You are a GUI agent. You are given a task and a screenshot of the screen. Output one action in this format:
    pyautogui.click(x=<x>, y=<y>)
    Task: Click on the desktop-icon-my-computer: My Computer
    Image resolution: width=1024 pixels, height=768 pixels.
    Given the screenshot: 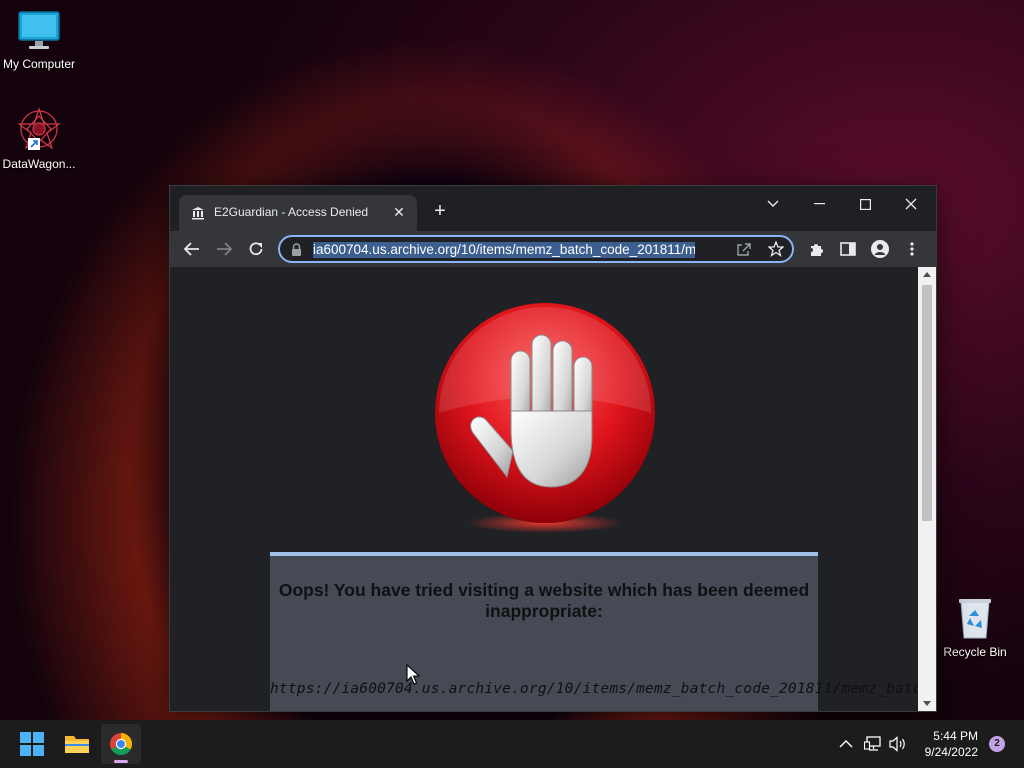 What is the action you would take?
    pyautogui.click(x=39, y=40)
    